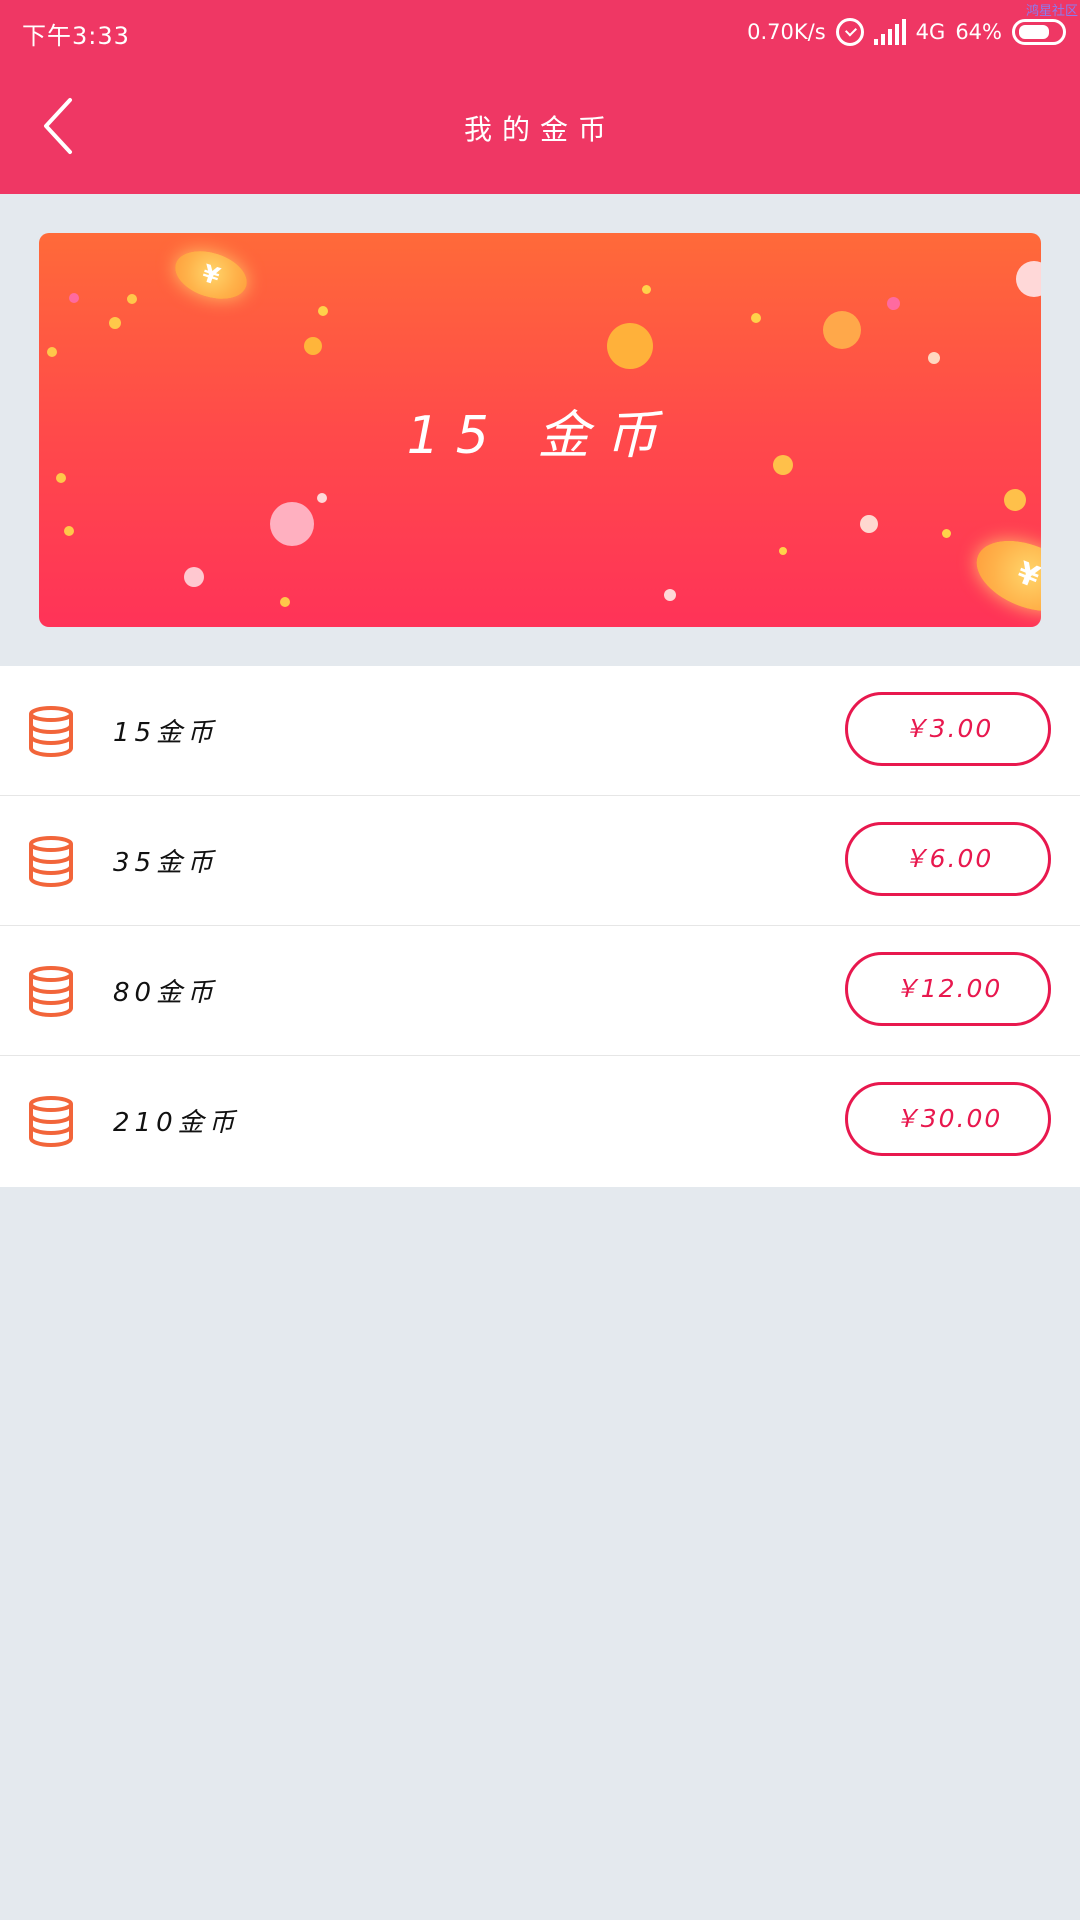  What do you see at coordinates (166, 993) in the screenshot?
I see `item-label: 80金币` at bounding box center [166, 993].